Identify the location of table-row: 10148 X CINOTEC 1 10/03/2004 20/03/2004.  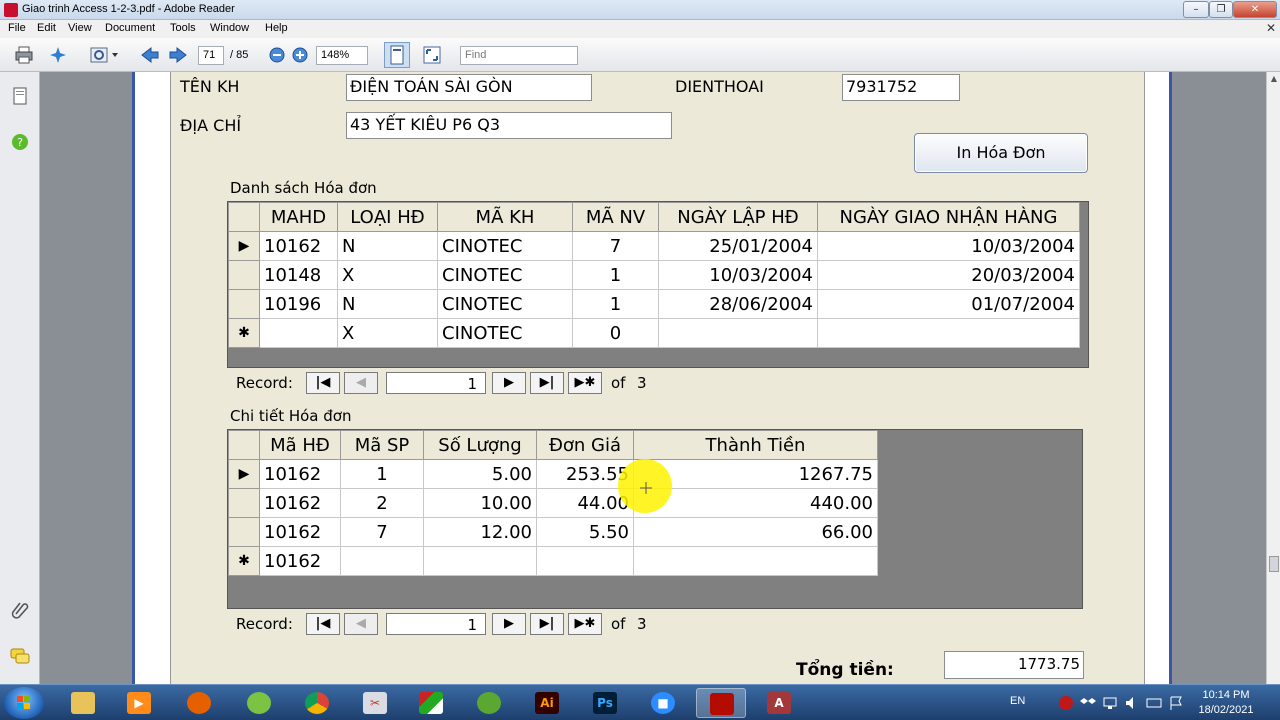
(654, 275).